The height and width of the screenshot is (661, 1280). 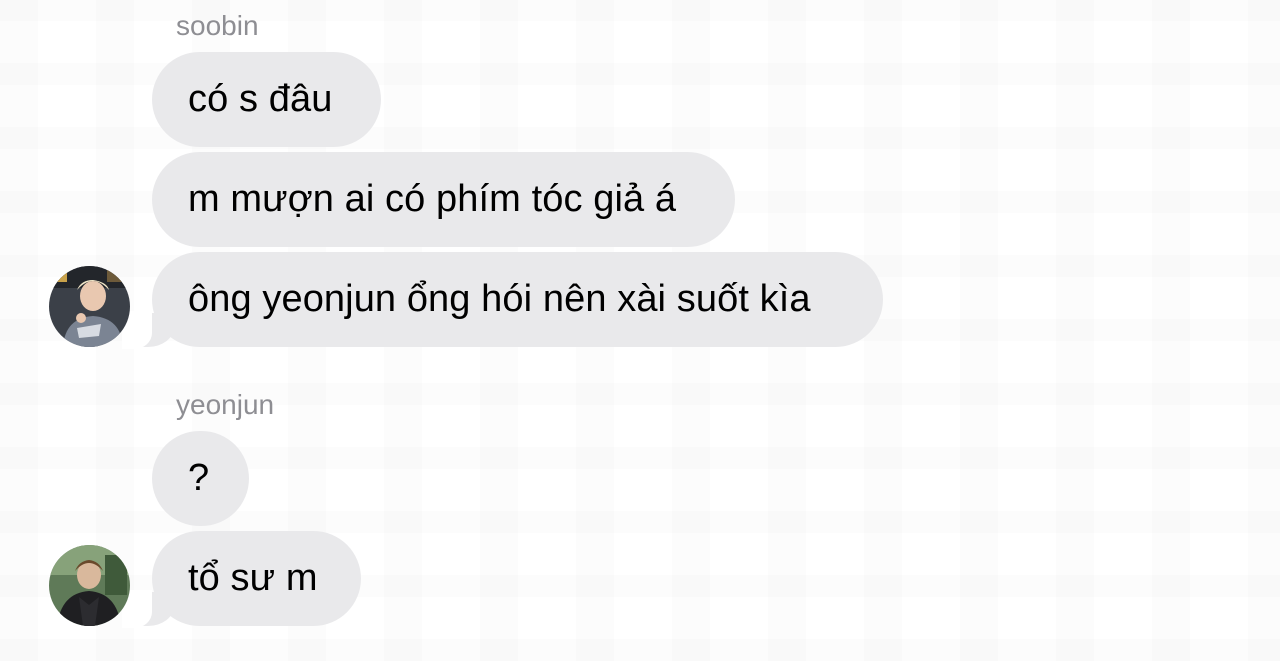 I want to click on message-text: m mượn ai có phím tóc giả á, so click(x=432, y=199).